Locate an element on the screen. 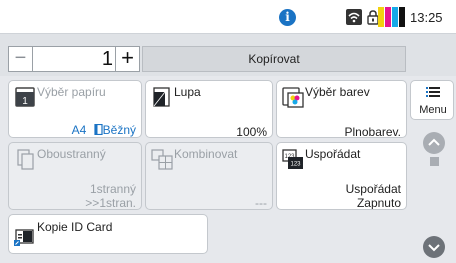  toner-cyan is located at coordinates (395, 17).